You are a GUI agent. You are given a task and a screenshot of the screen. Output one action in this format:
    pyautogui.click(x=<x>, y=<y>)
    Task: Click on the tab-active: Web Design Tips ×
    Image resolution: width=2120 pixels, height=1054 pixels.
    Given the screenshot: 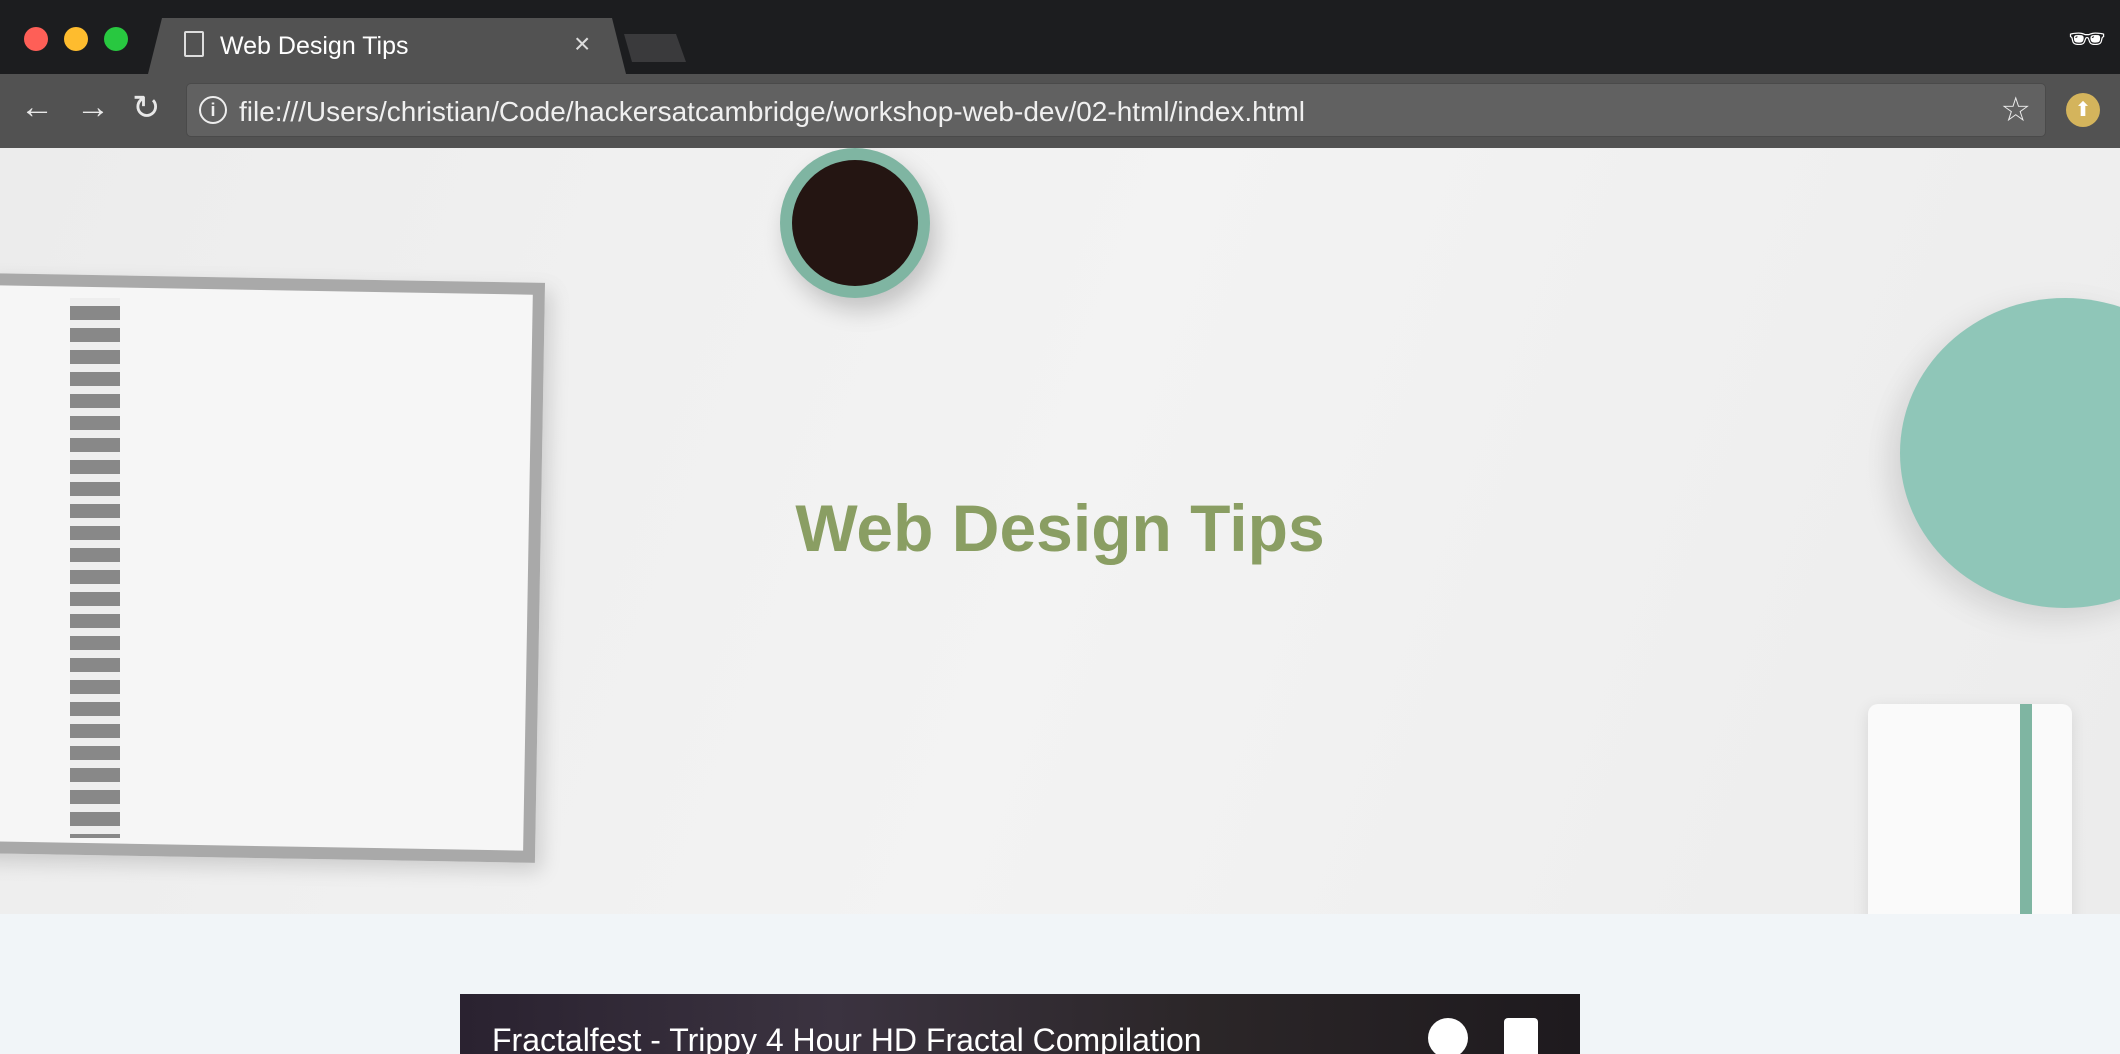 What is the action you would take?
    pyautogui.click(x=387, y=46)
    